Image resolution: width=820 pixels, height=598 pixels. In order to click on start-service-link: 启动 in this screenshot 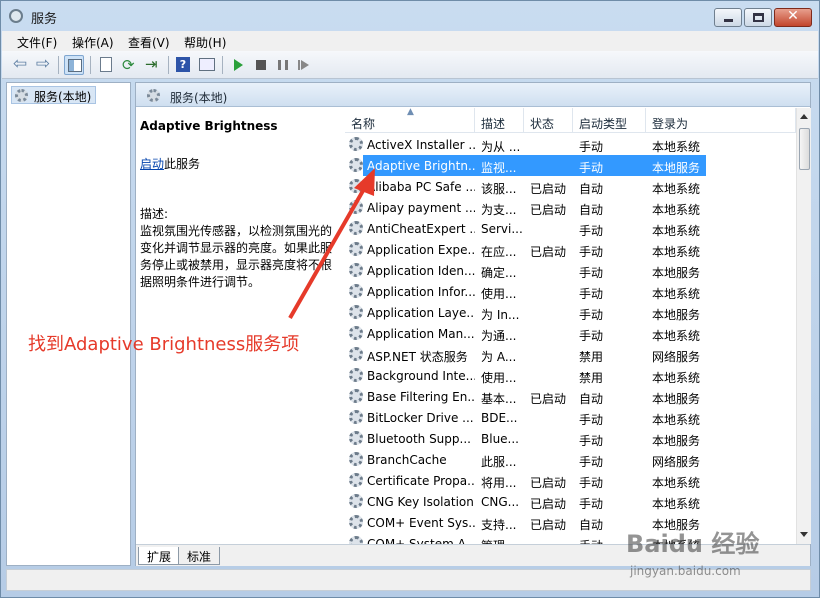, I will do `click(152, 164)`.